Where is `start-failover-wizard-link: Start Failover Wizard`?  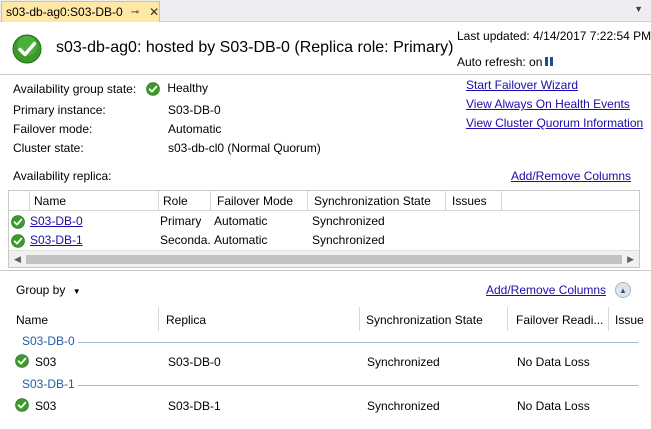
start-failover-wizard-link: Start Failover Wizard is located at coordinates (522, 85).